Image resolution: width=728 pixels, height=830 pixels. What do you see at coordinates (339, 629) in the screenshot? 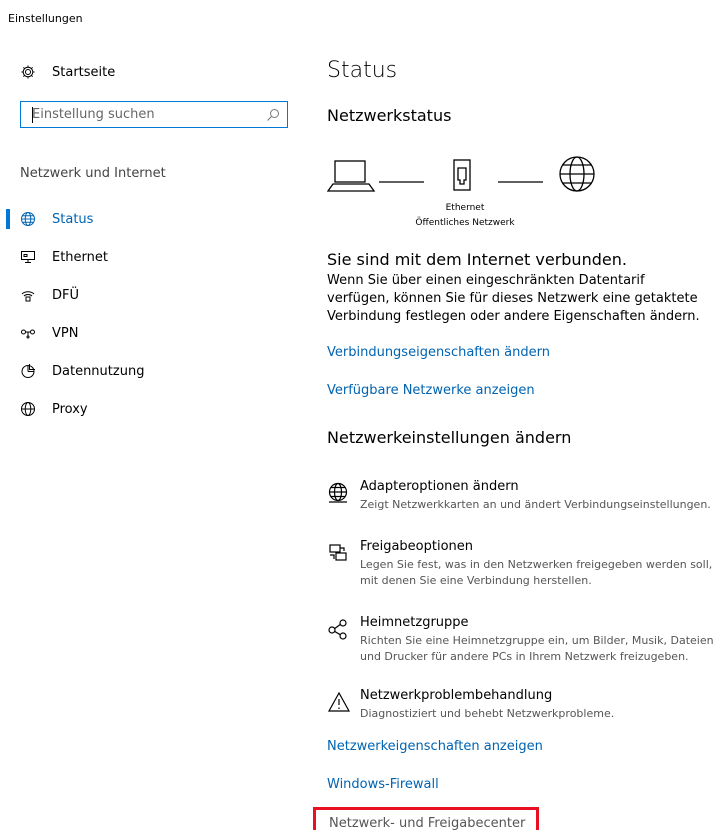
I see `homegroup-icon` at bounding box center [339, 629].